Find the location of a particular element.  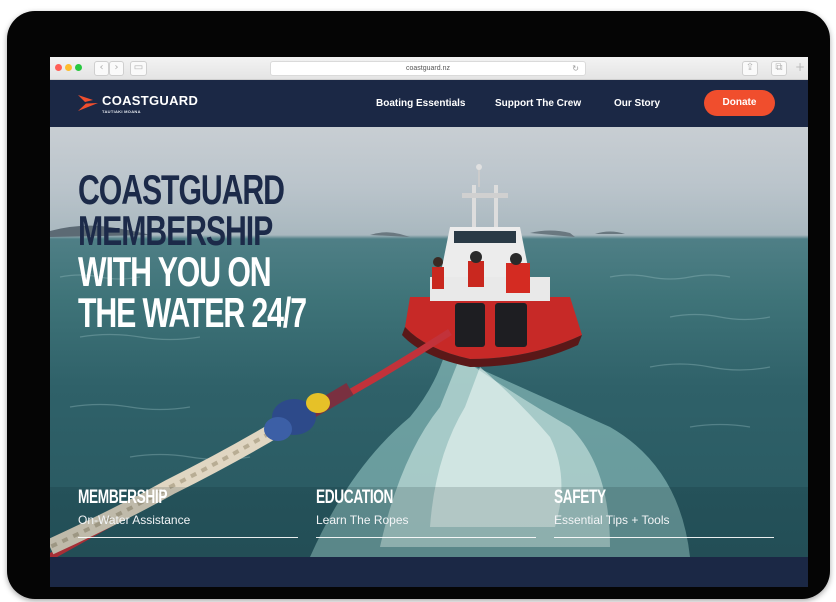

browser-toolbar: ‹ › ▭ coastguard.nz ↻ ⇪ ⧉ + is located at coordinates (429, 68).